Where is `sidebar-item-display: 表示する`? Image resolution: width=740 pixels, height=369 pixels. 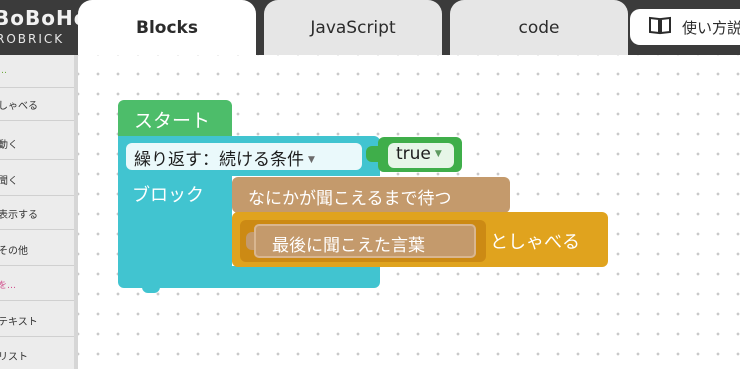 sidebar-item-display: 表示する is located at coordinates (37, 213).